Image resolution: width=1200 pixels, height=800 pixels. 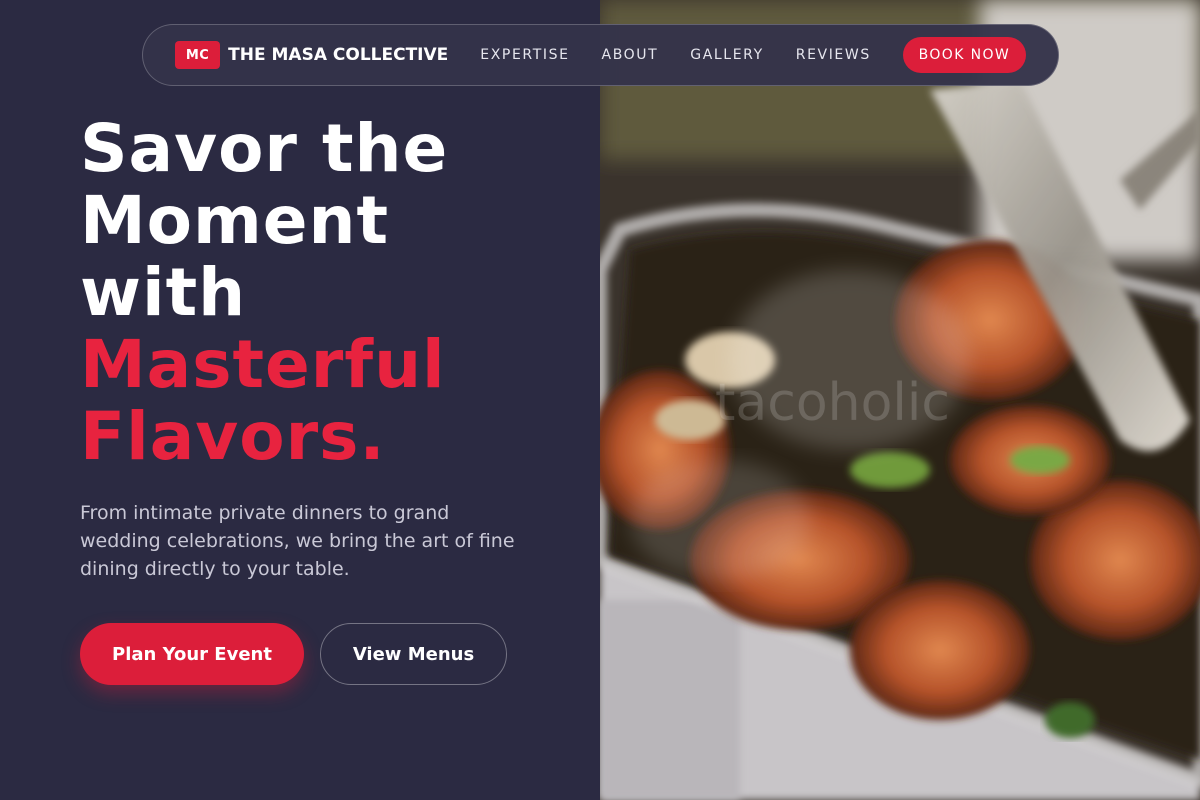 I want to click on plan-event-button: Plan Your Event, so click(x=192, y=654).